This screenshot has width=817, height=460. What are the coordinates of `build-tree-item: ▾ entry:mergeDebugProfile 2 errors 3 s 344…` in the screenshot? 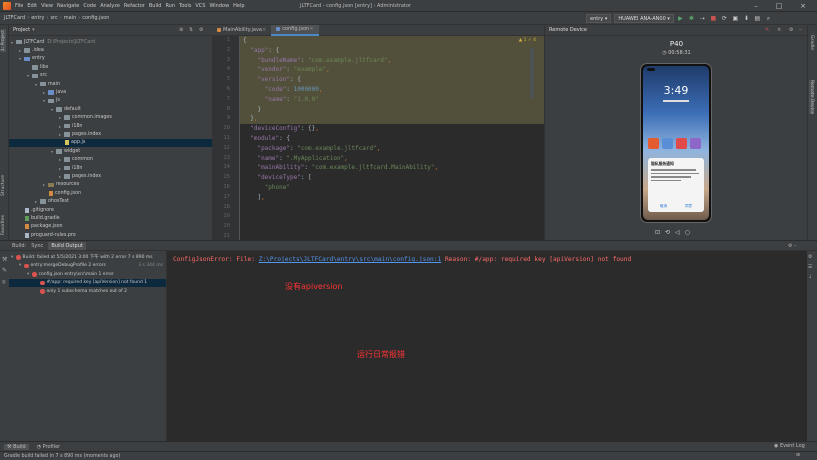 It's located at (87, 266).